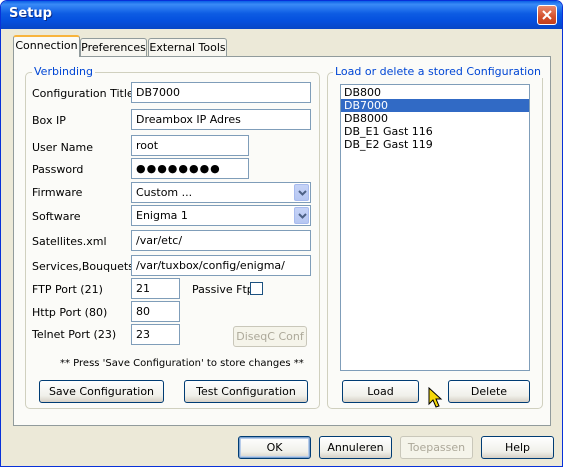 This screenshot has height=469, width=565. What do you see at coordinates (489, 391) in the screenshot?
I see `delete-button: Delete` at bounding box center [489, 391].